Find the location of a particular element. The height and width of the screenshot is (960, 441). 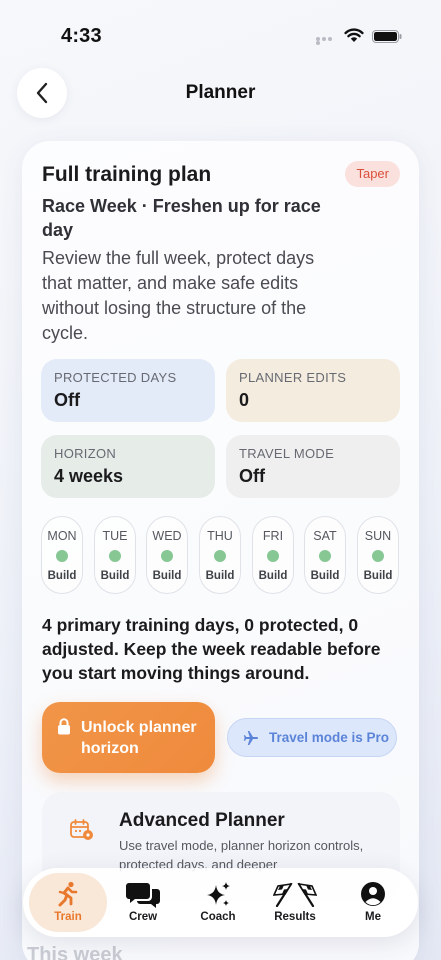

day-pill-sat: SAT Build is located at coordinates (325, 555).